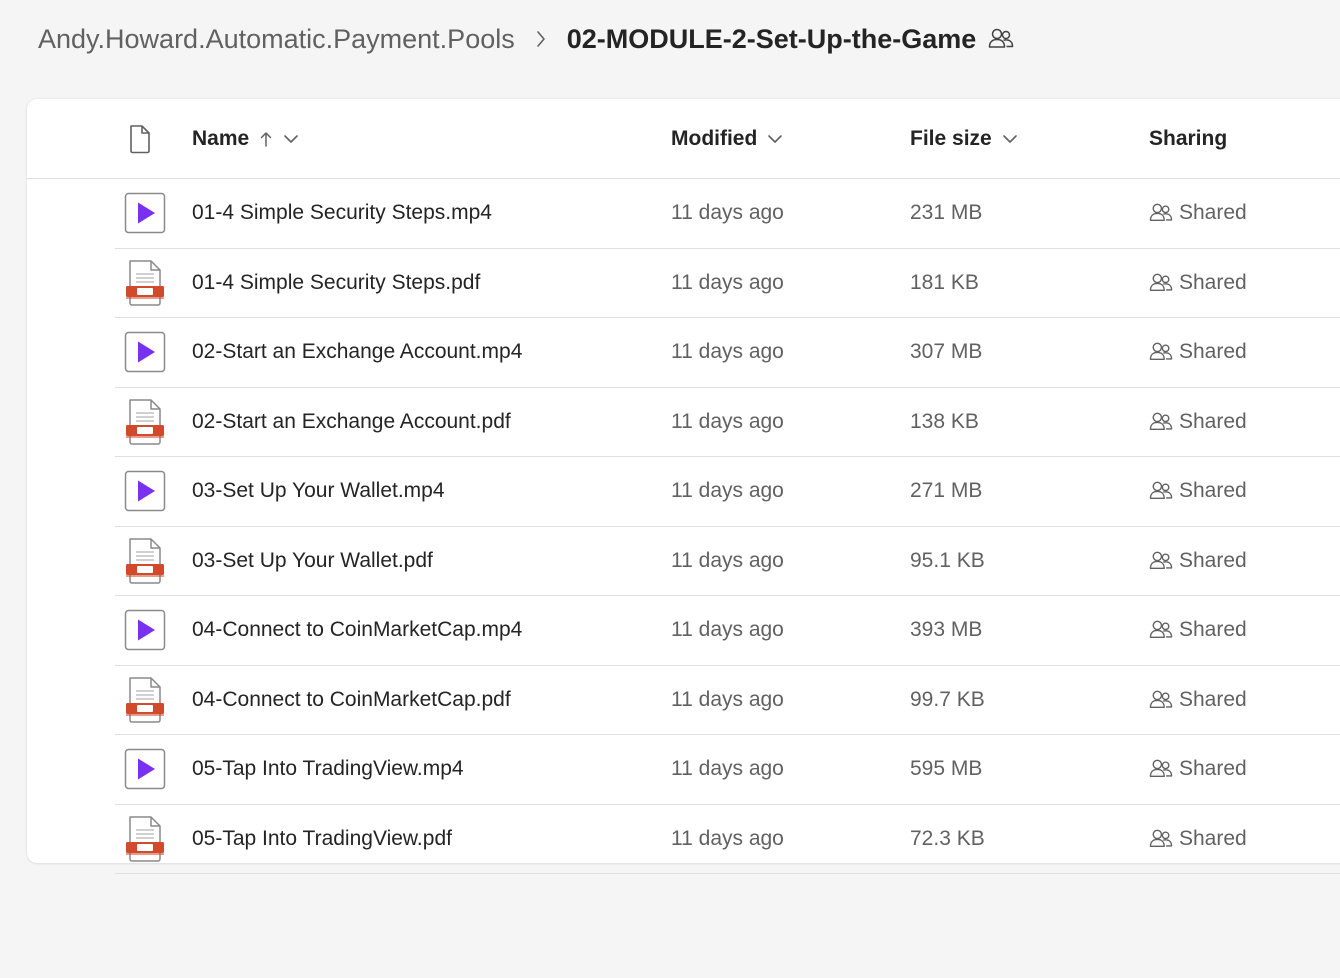  What do you see at coordinates (771, 38) in the screenshot?
I see `breadcrumb-current-folder: 02-MODULE-2-Set-Up-the-Game` at bounding box center [771, 38].